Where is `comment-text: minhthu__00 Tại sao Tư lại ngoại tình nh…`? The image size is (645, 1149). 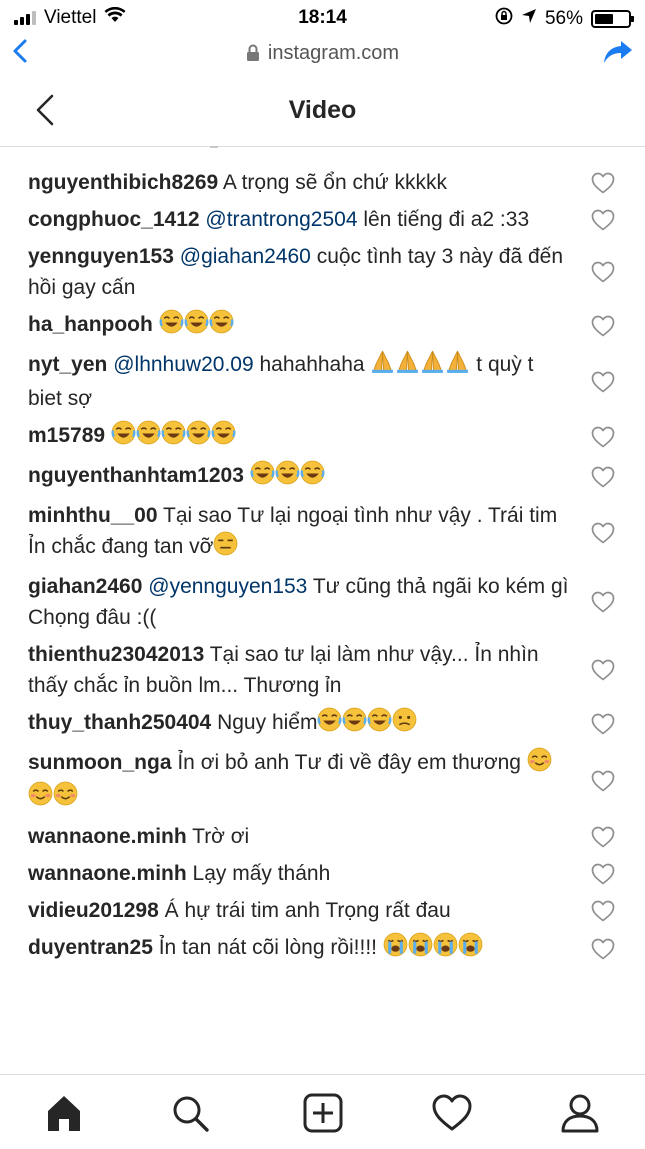
comment-text: minhthu__00 Tại sao Tư lại ngoại tình nh… is located at coordinates (300, 532).